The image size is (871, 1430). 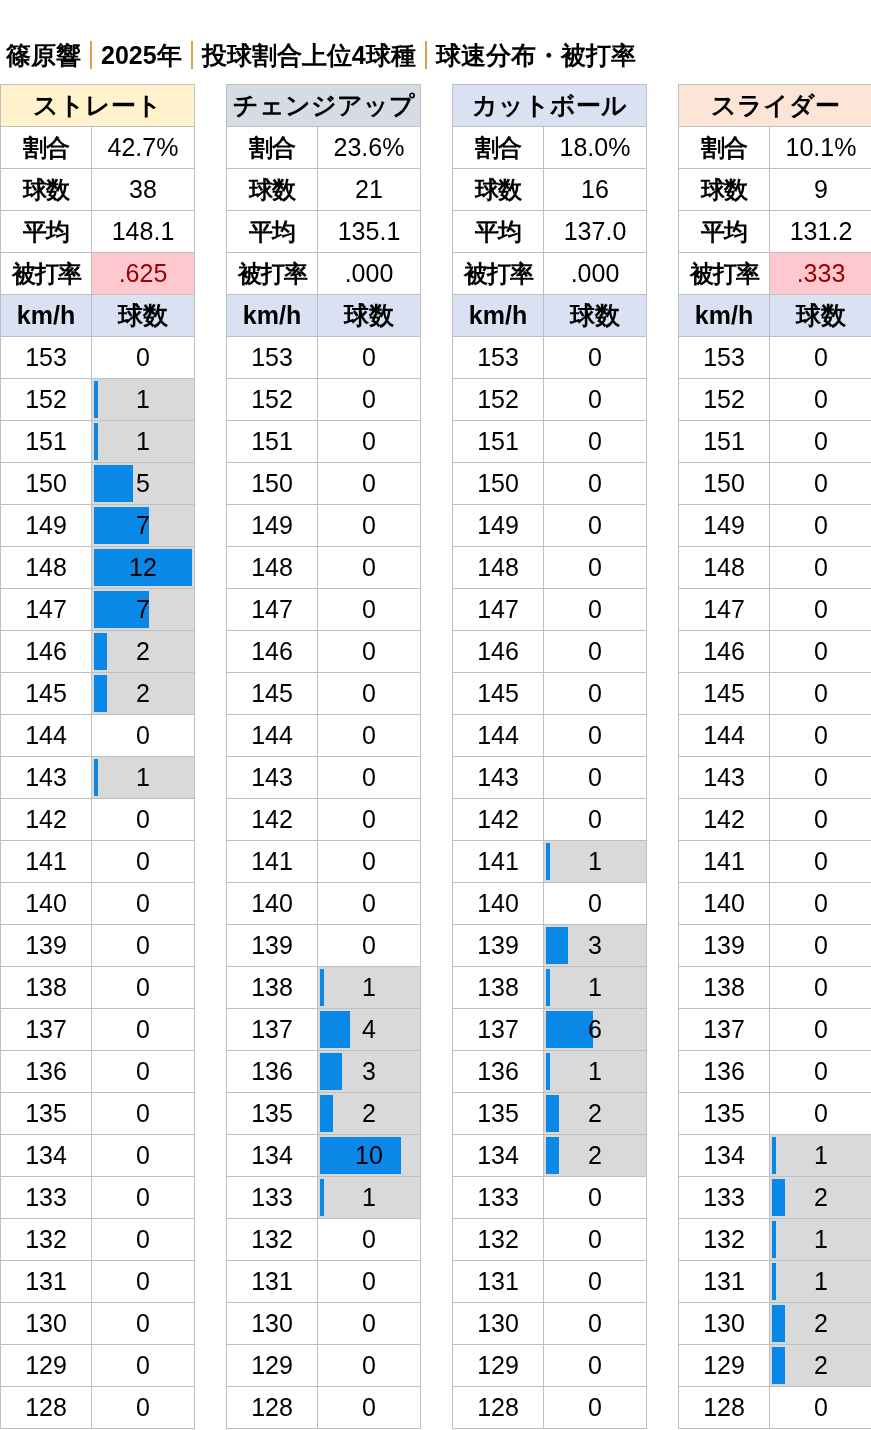 I want to click on speed-cell: 136, so click(x=46, y=1072).